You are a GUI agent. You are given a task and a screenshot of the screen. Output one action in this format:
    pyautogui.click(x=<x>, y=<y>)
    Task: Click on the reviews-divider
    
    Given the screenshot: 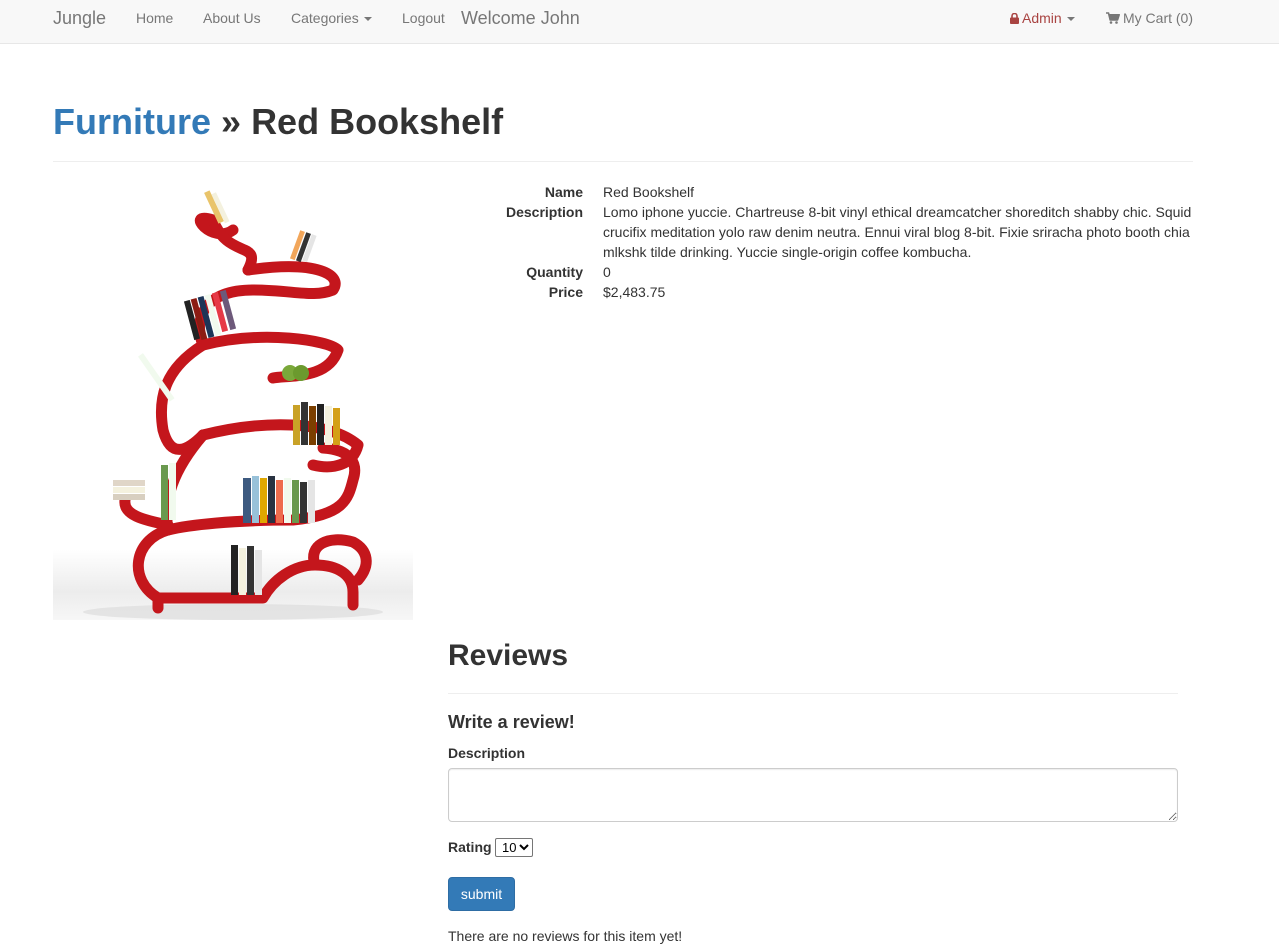 What is the action you would take?
    pyautogui.click(x=813, y=693)
    